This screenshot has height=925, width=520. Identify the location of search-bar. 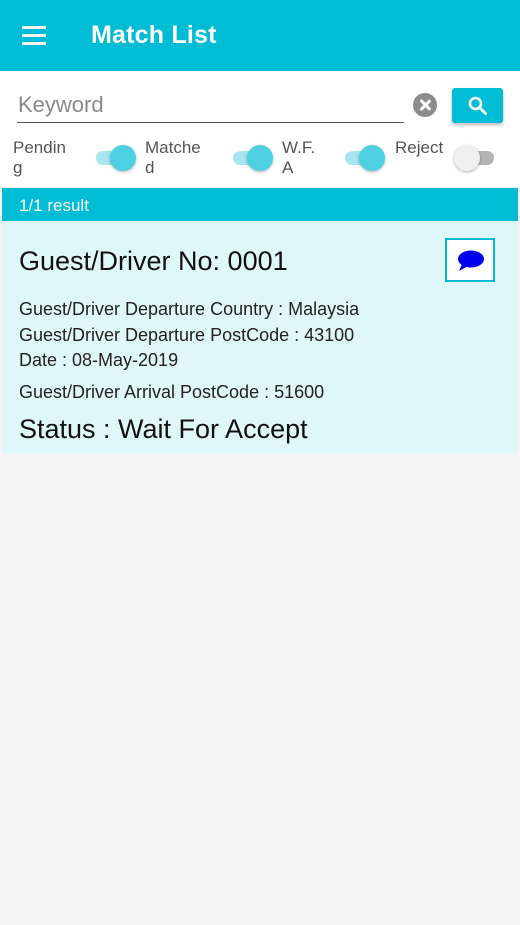
(260, 101).